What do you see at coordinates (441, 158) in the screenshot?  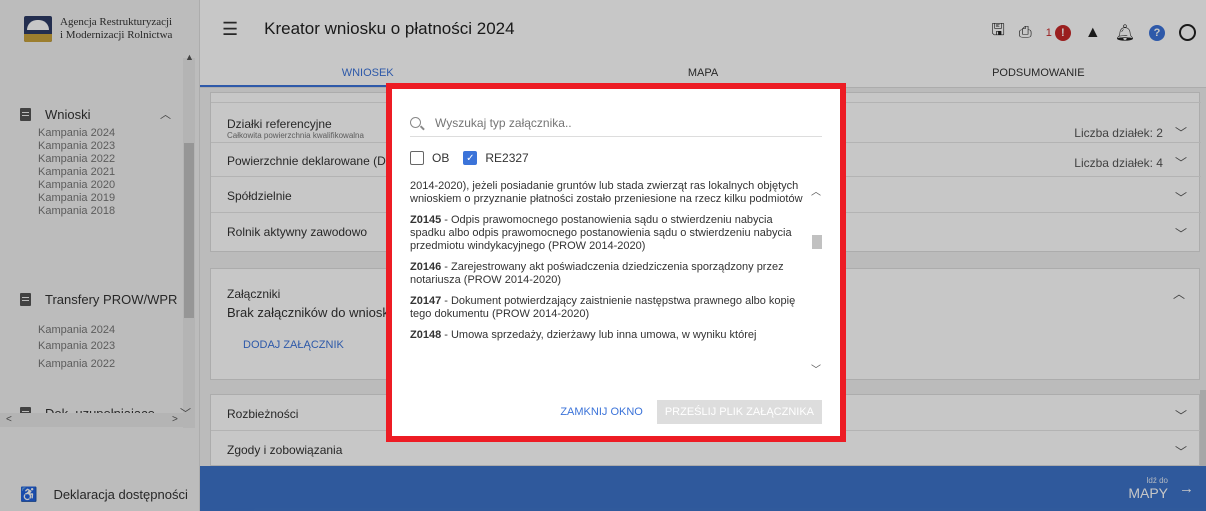 I see `filter-ob-label: OB` at bounding box center [441, 158].